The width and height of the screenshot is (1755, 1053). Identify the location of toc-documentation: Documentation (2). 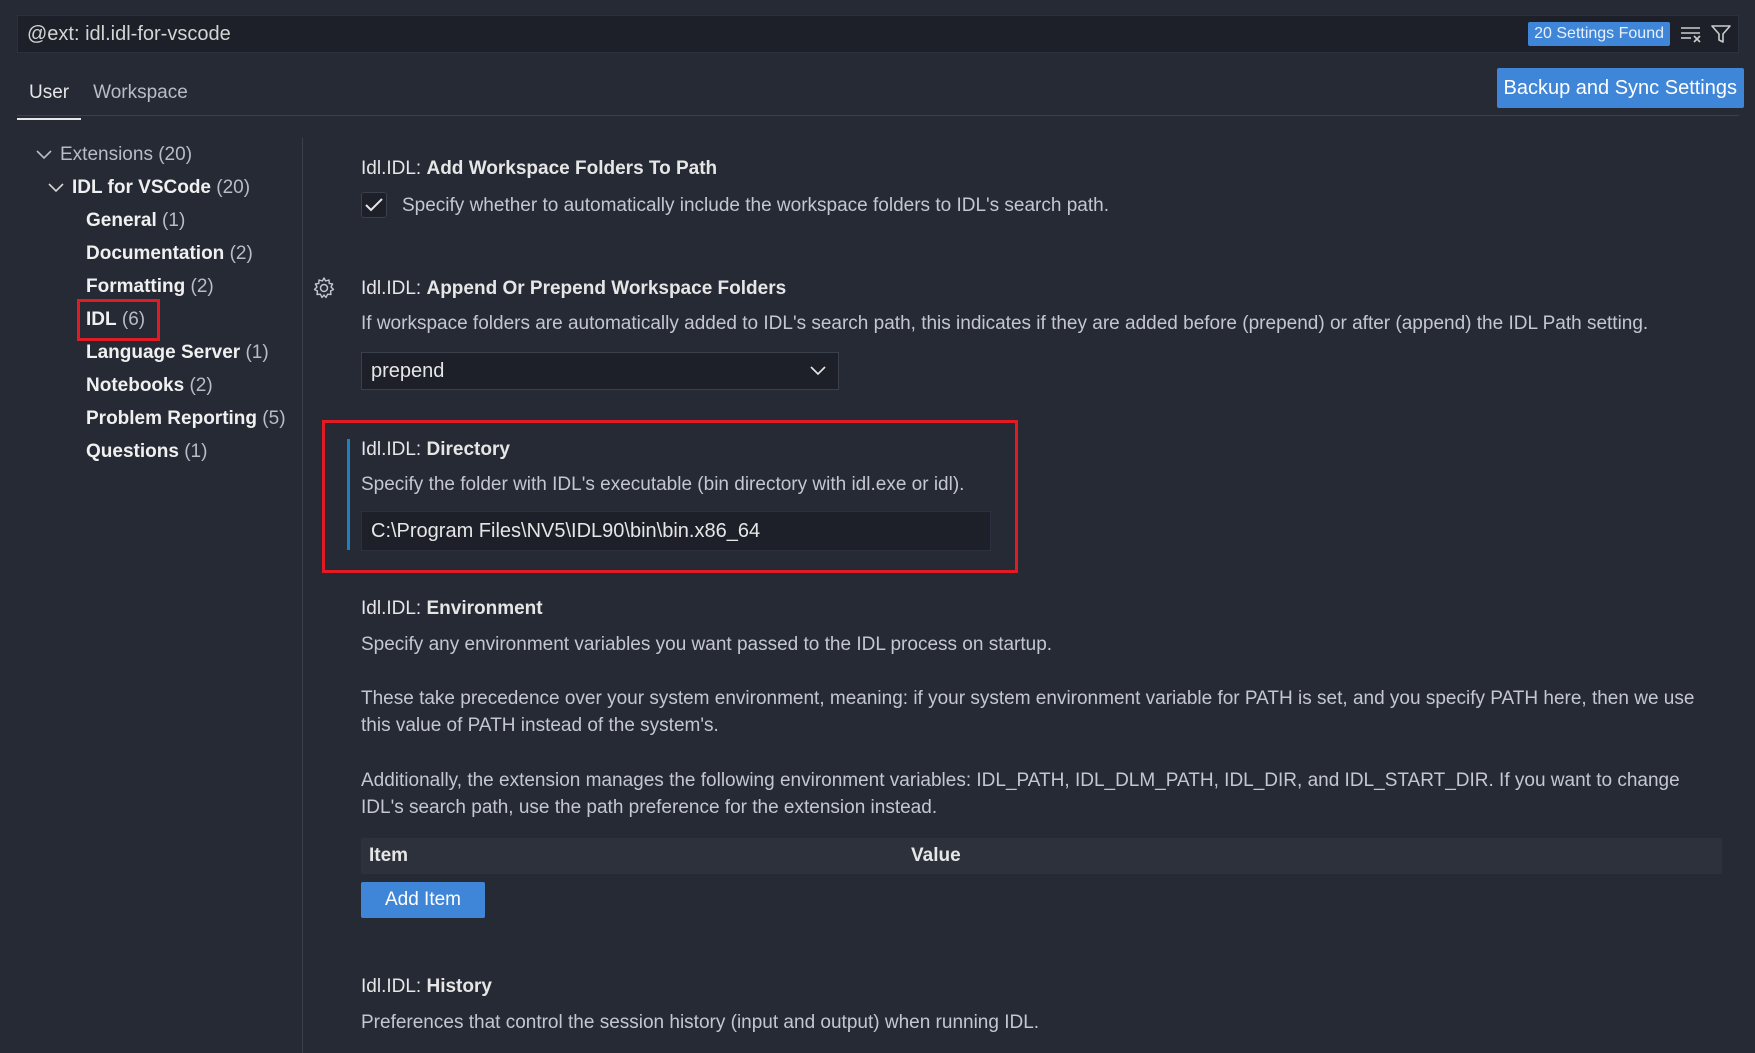
(169, 253).